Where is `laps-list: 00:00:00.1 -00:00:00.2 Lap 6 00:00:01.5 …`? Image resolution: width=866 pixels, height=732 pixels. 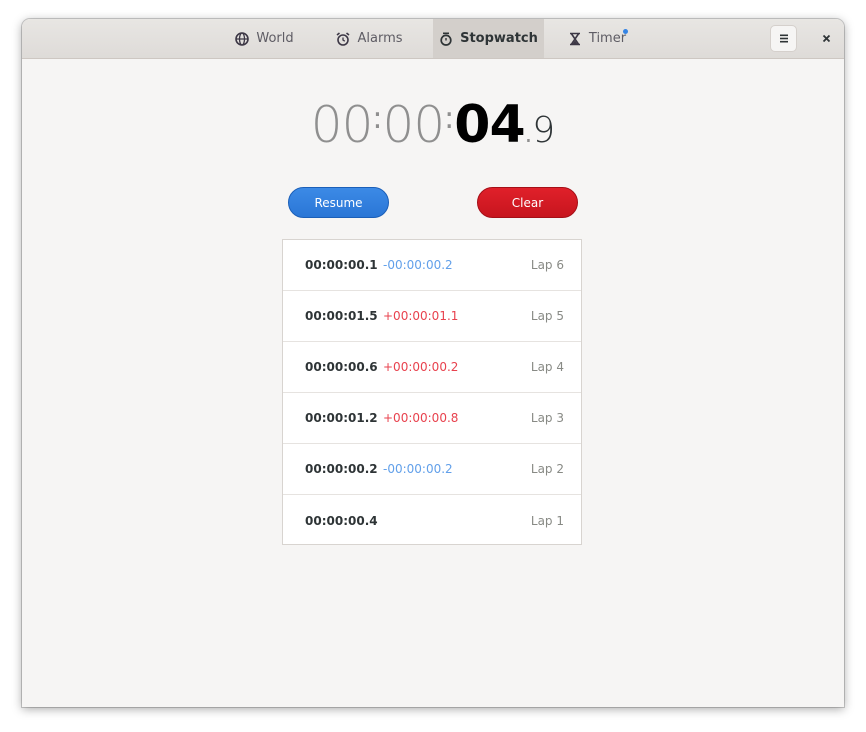 laps-list: 00:00:00.1 -00:00:00.2 Lap 6 00:00:01.5 … is located at coordinates (432, 392).